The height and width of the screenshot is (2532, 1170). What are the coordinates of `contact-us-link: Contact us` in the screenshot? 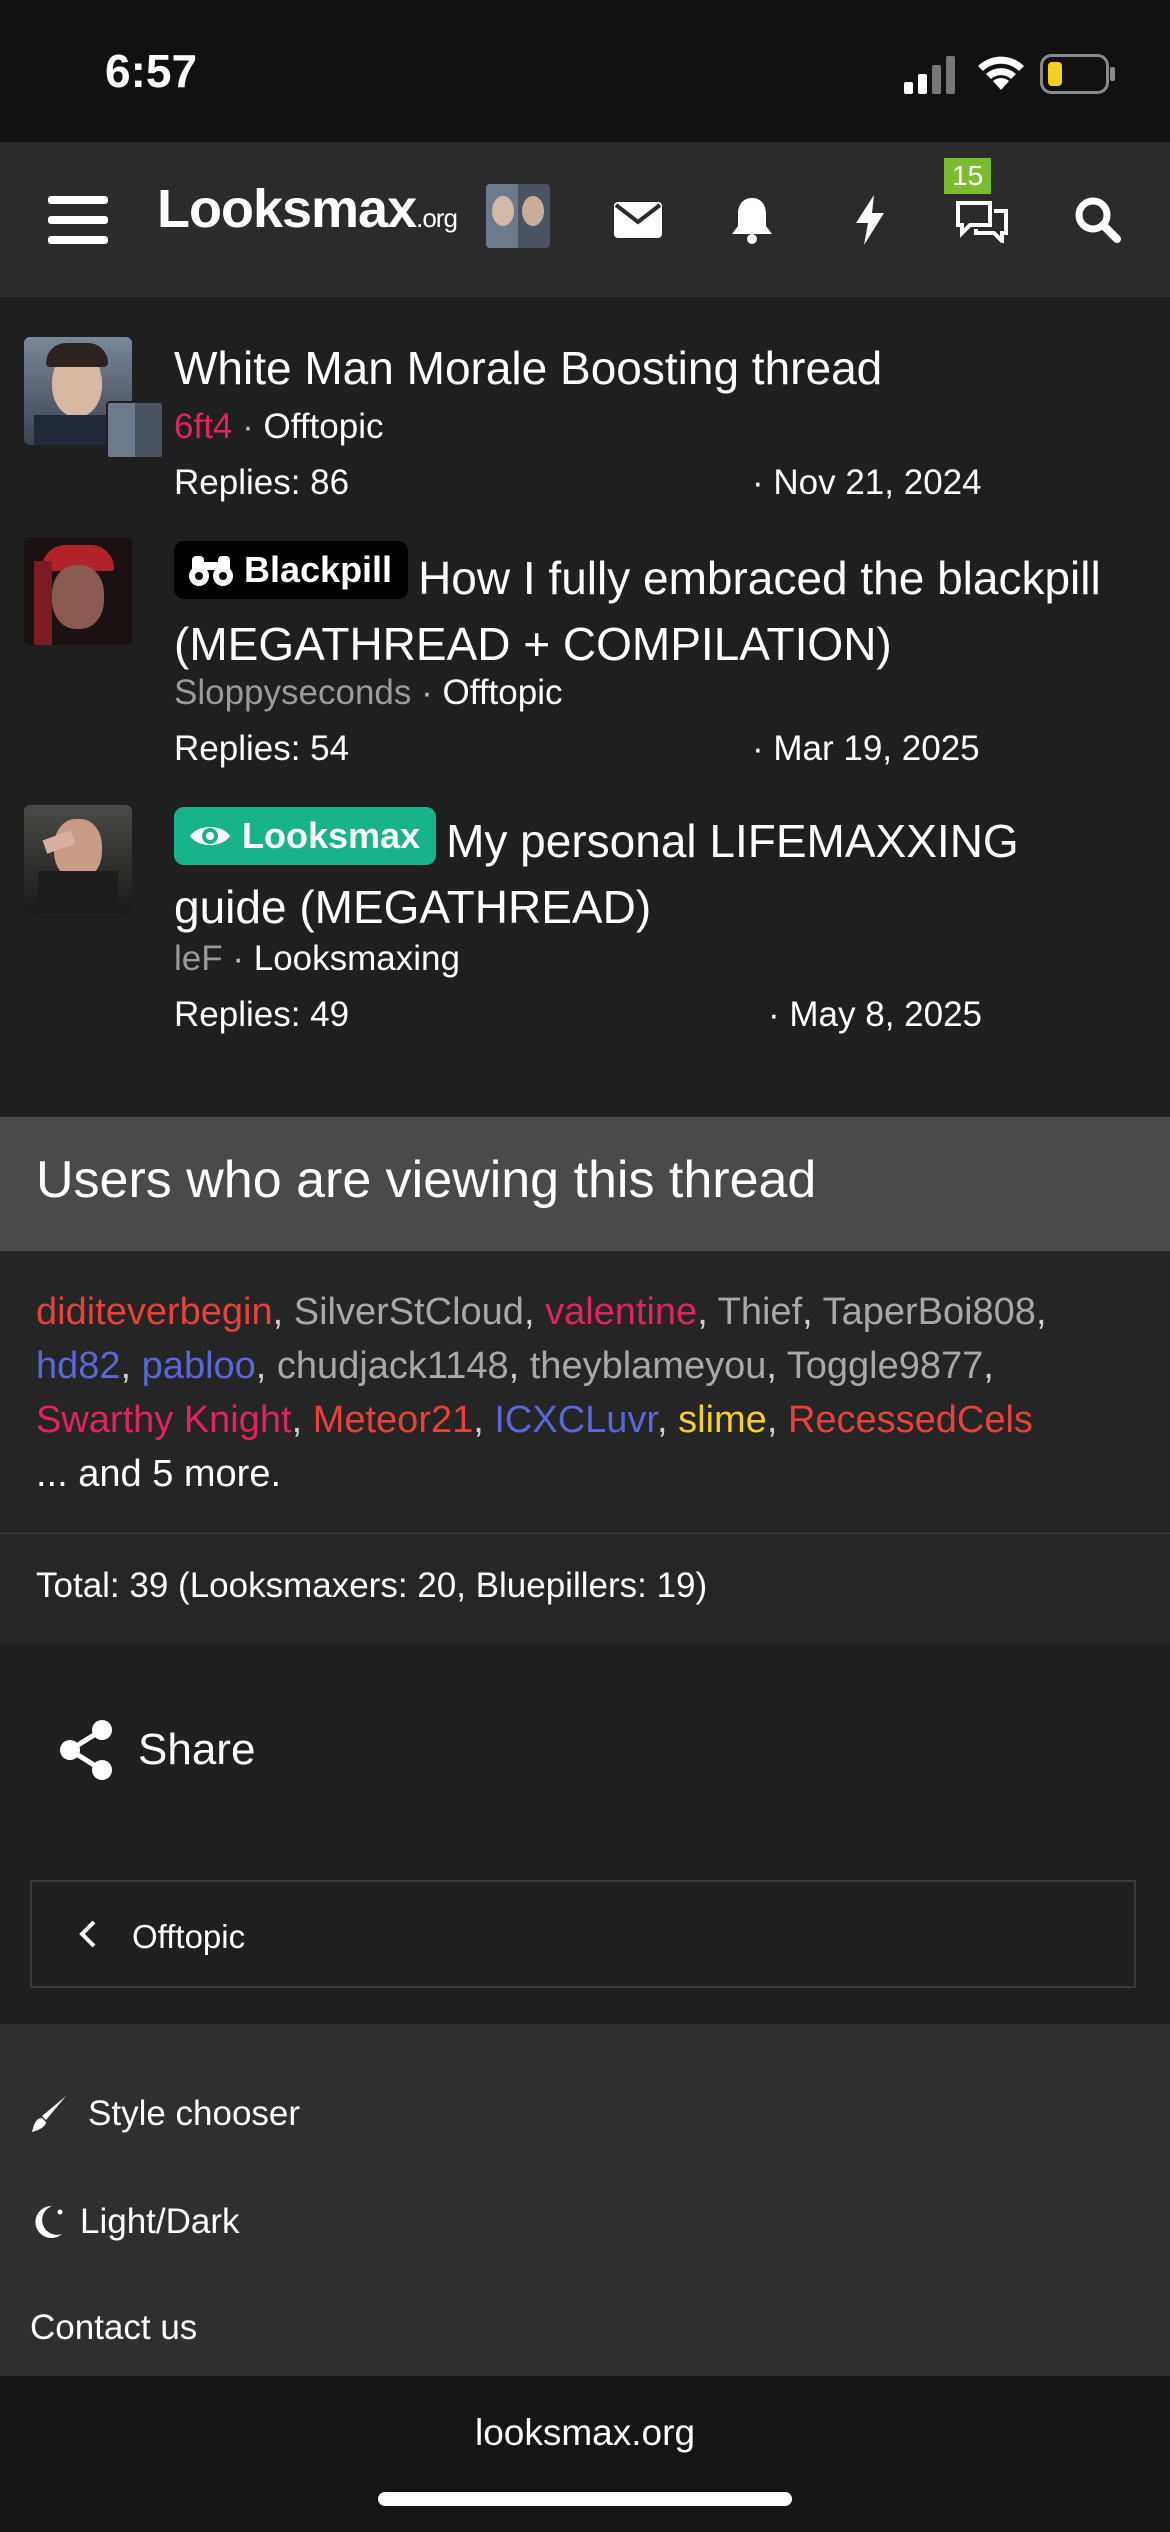 It's located at (113, 2328).